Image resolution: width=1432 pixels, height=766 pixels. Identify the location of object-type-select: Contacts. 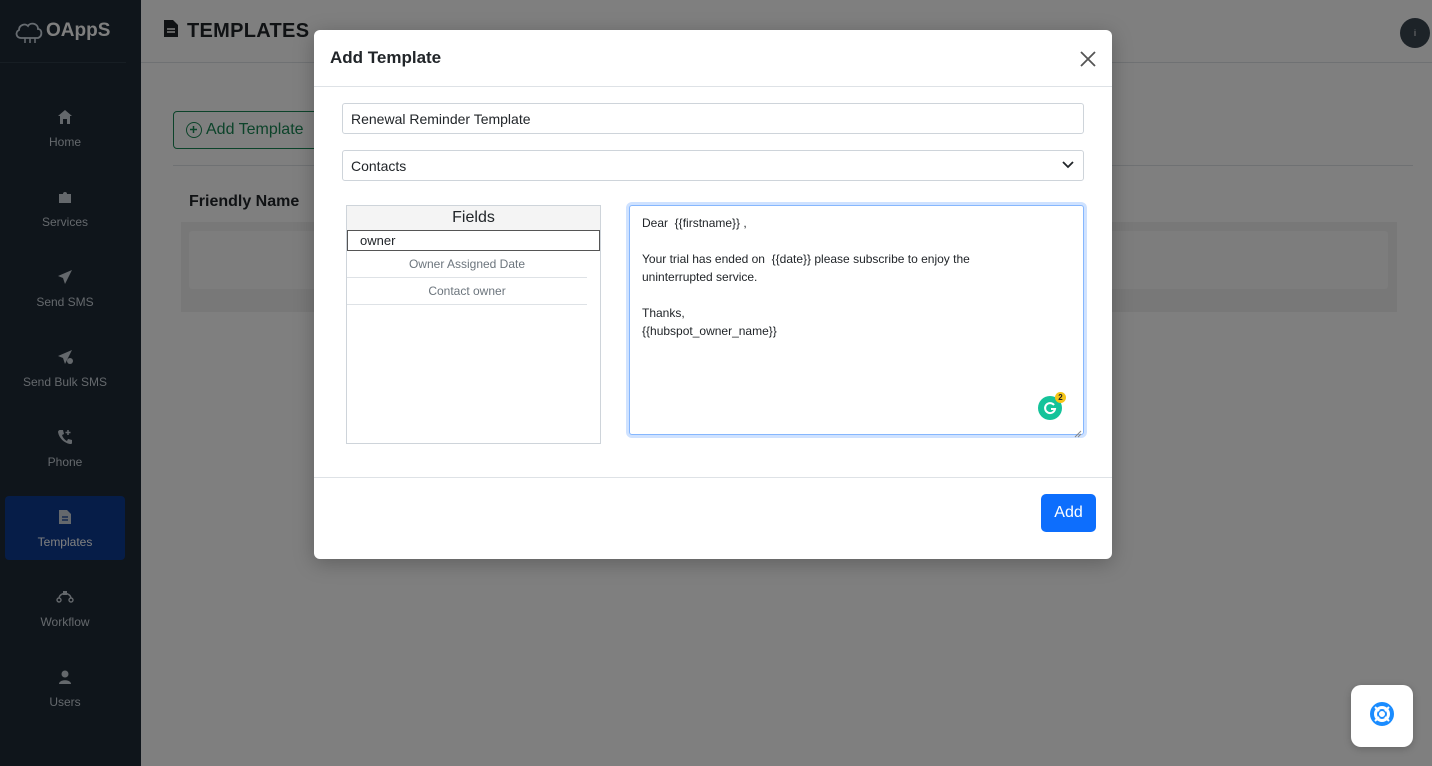
(713, 165).